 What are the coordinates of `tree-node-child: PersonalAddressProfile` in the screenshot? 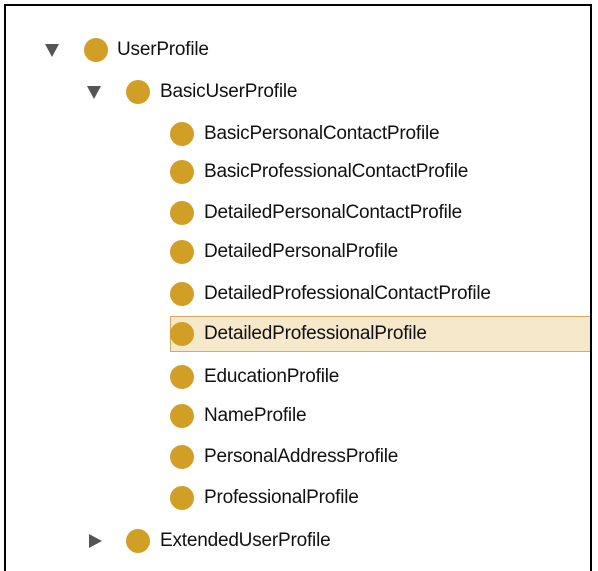 It's located at (298, 457).